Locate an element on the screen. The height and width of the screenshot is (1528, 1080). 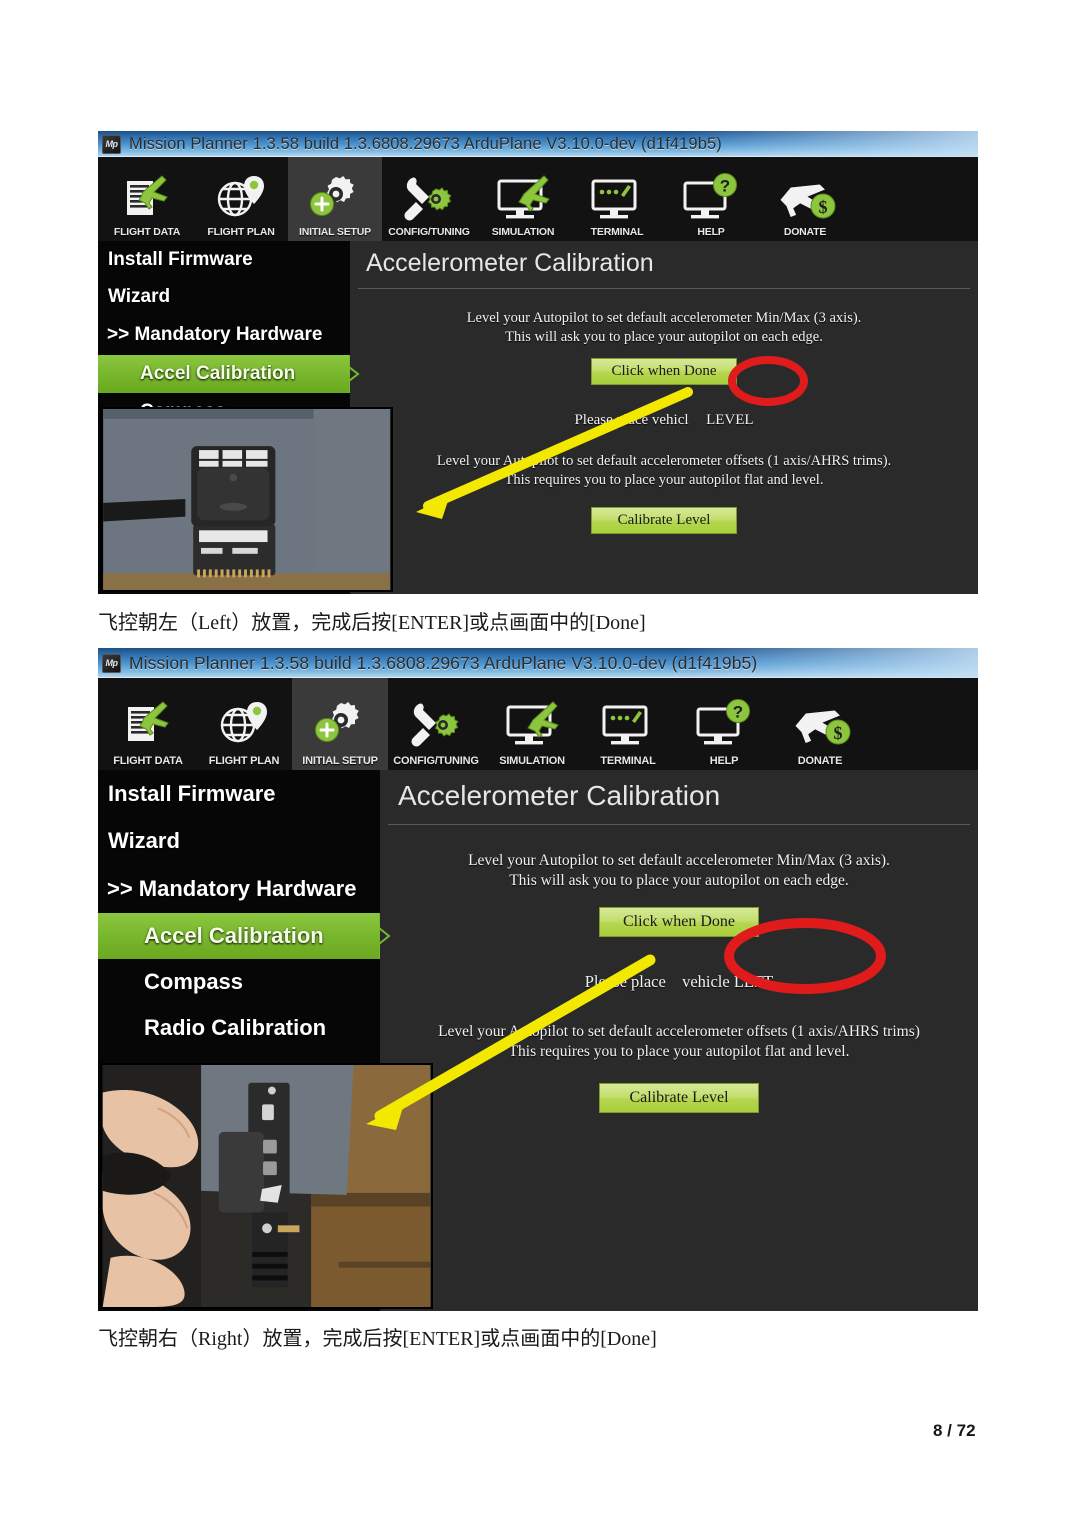
status-highlight: LEVEL is located at coordinates (730, 420).